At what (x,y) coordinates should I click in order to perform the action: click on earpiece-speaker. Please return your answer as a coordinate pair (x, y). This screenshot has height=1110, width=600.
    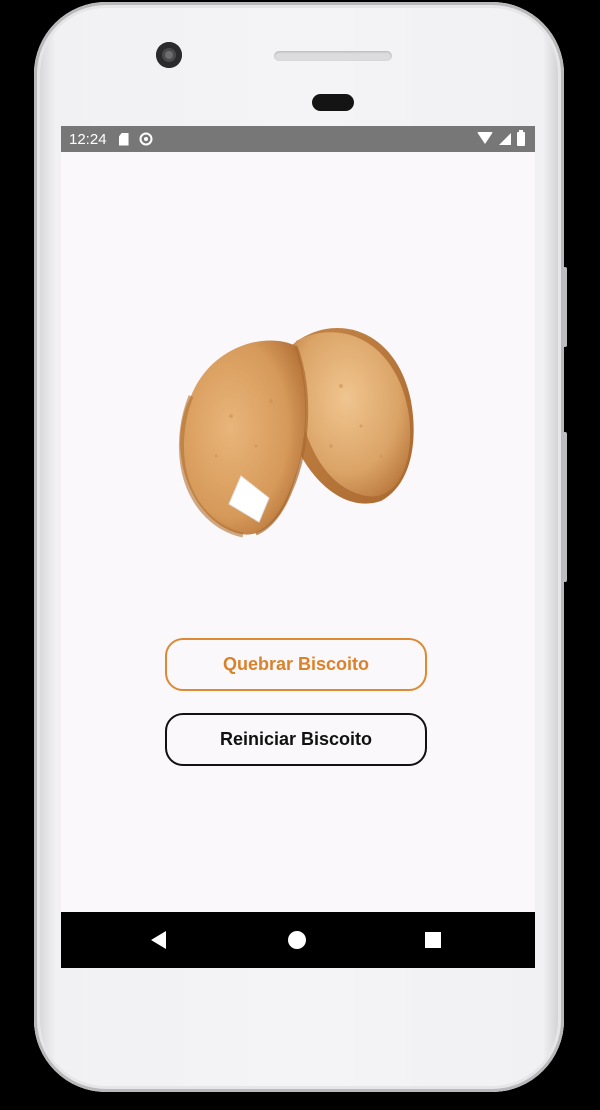
    Looking at the image, I should click on (333, 56).